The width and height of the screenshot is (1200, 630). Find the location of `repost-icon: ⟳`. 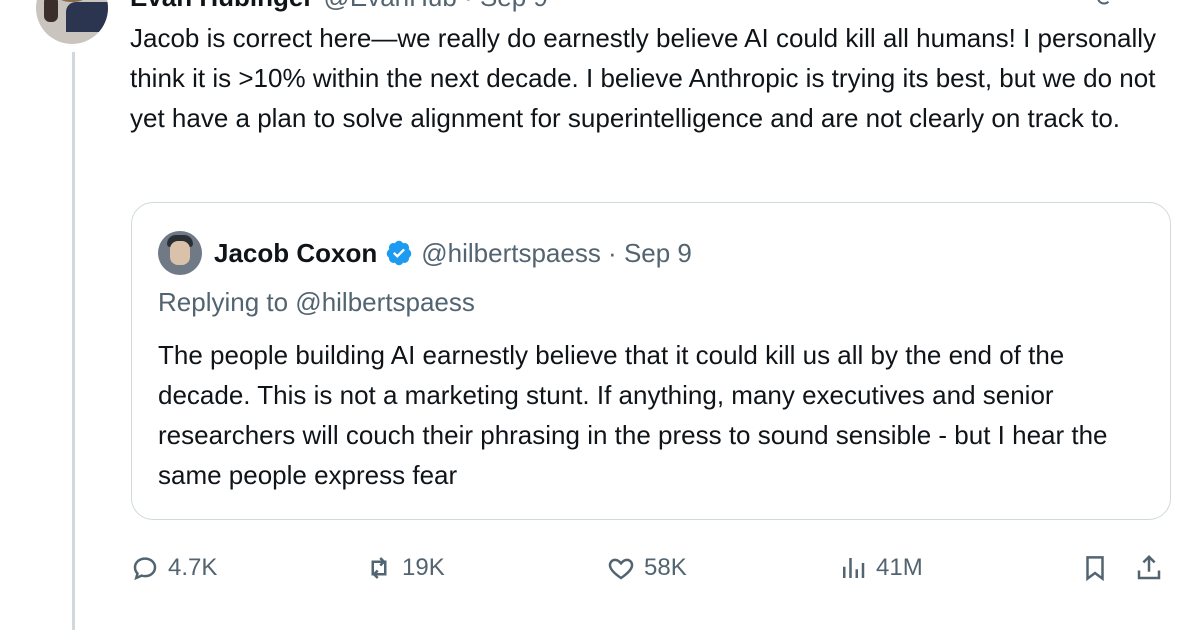

repost-icon: ⟳ is located at coordinates (1106, 6).